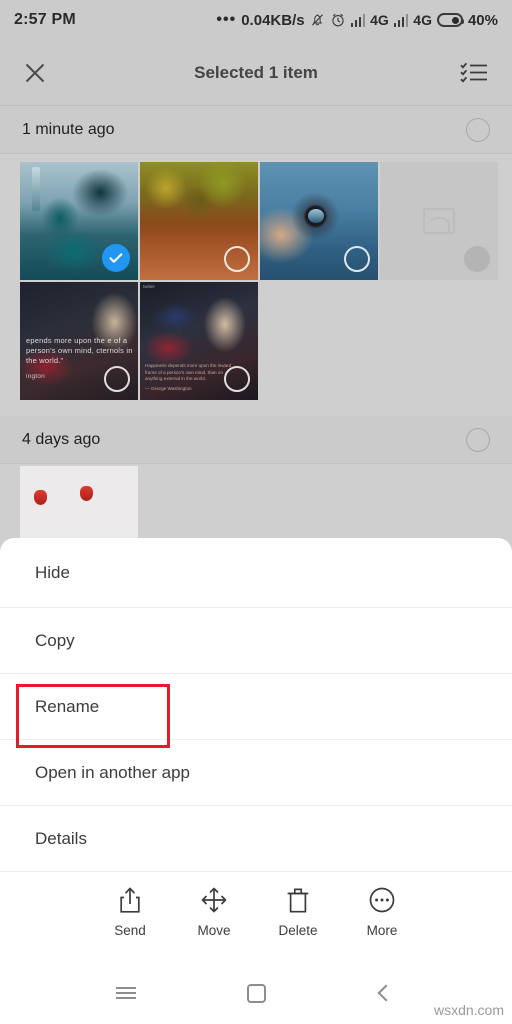  What do you see at coordinates (319, 221) in the screenshot?
I see `thumbnail-camera-lens-photo` at bounding box center [319, 221].